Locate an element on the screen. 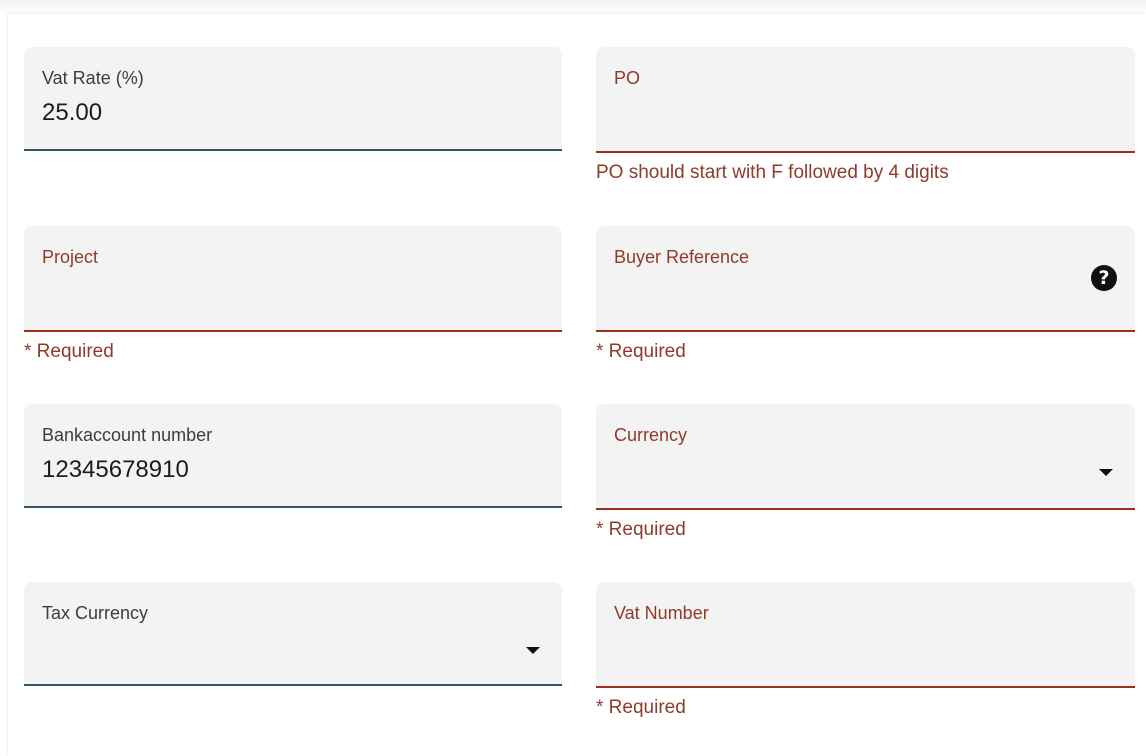  currency-select: Currency is located at coordinates (865, 457).